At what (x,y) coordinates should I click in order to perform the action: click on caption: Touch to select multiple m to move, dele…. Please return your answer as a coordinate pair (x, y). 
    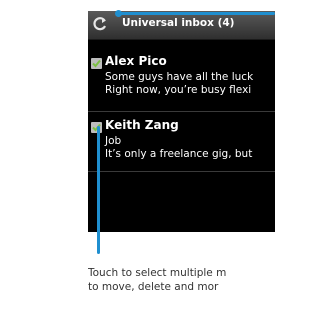
    Looking at the image, I should click on (181, 280).